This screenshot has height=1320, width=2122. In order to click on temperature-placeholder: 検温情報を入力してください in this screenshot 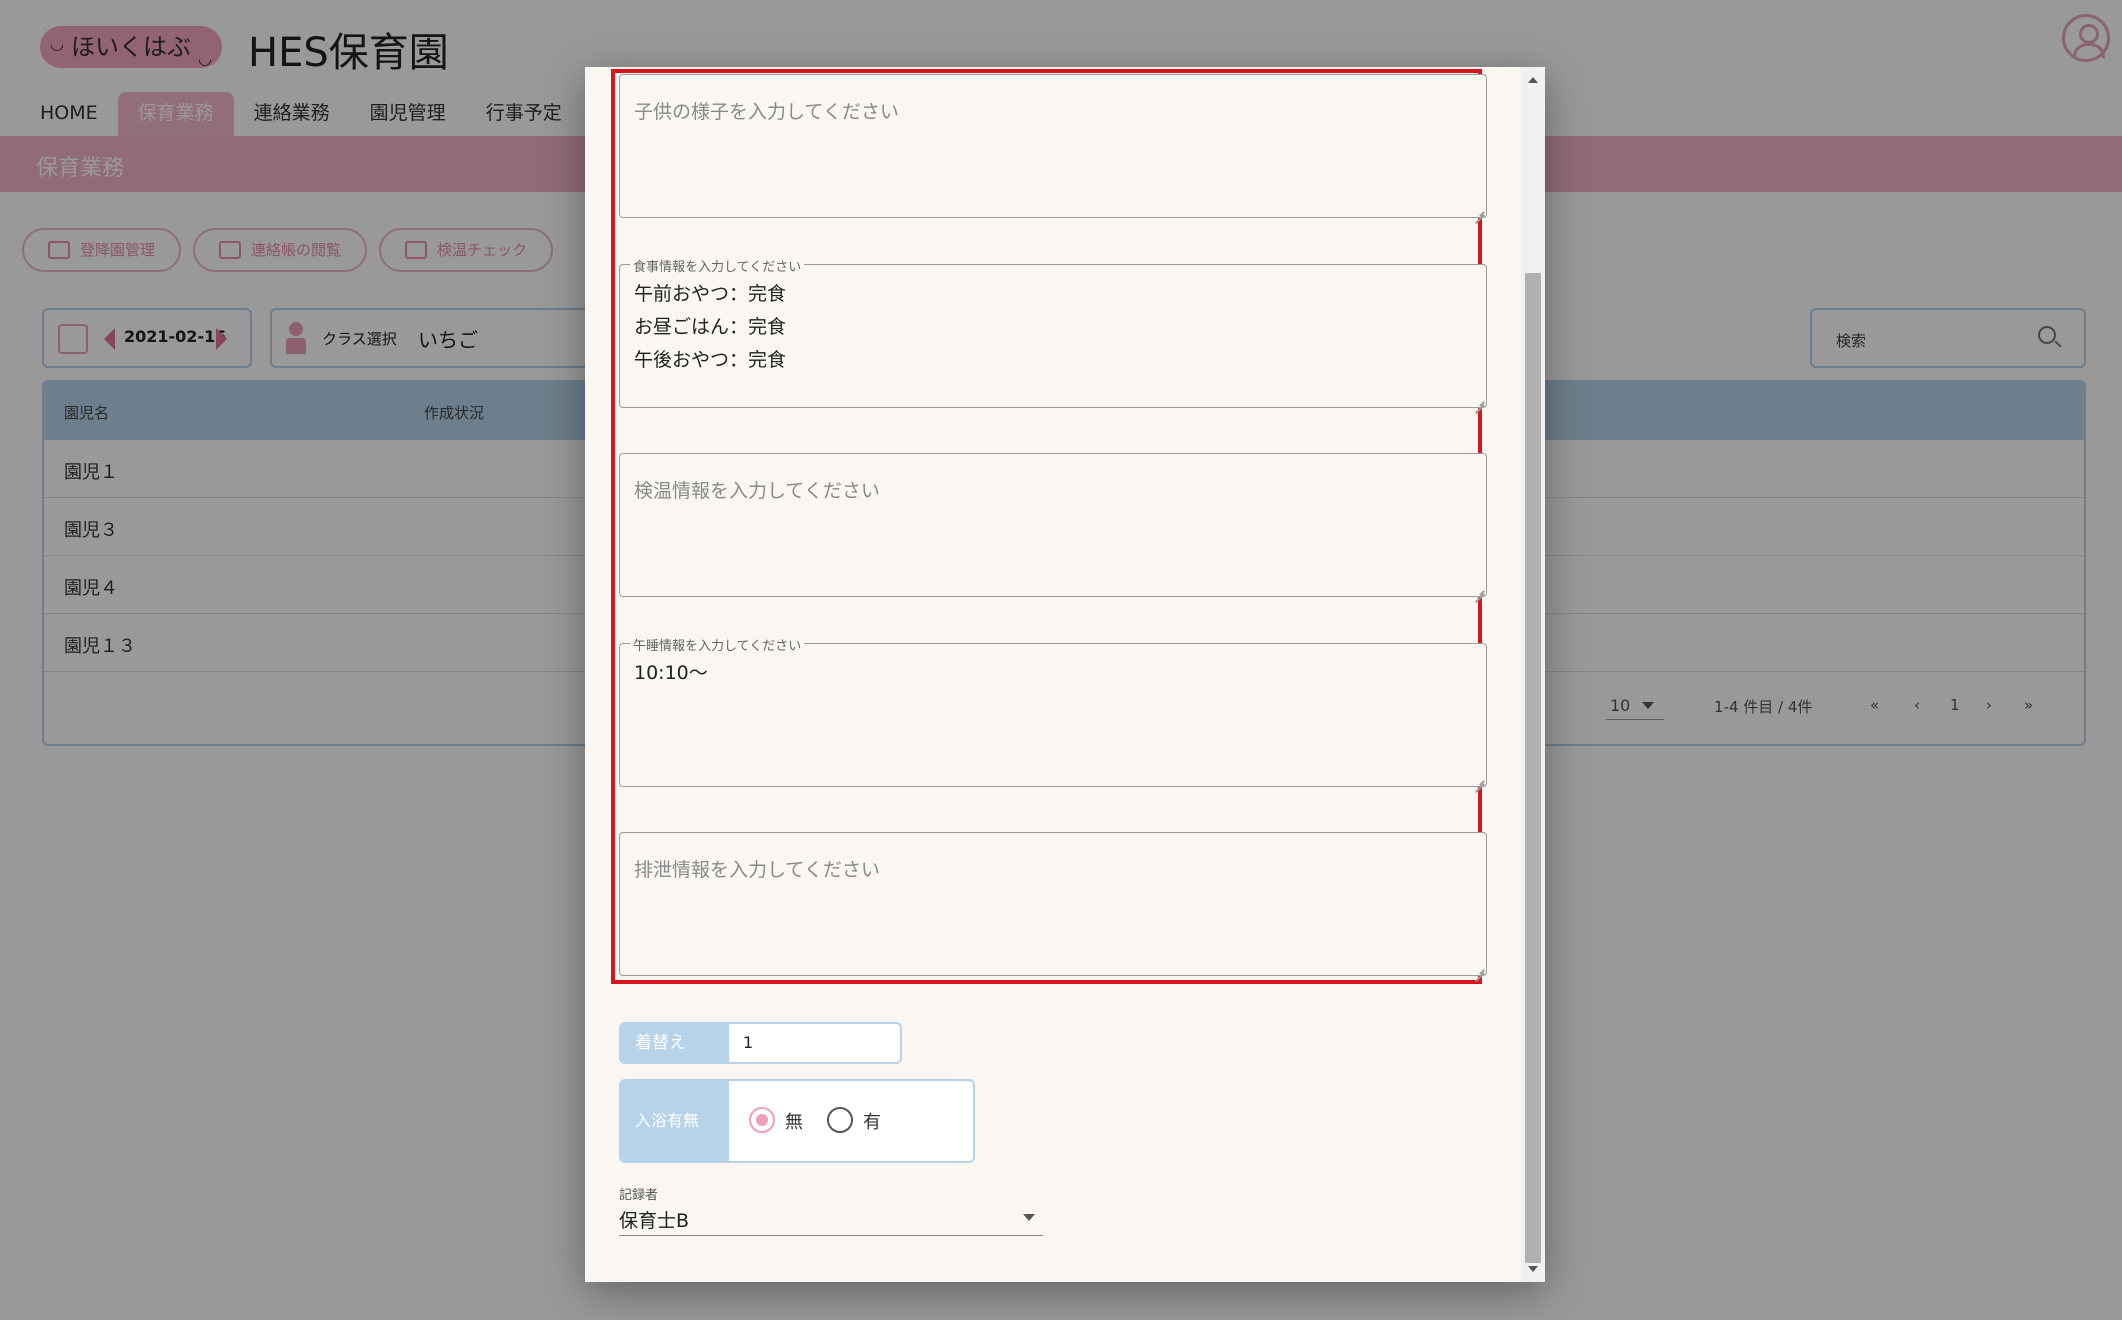, I will do `click(757, 491)`.